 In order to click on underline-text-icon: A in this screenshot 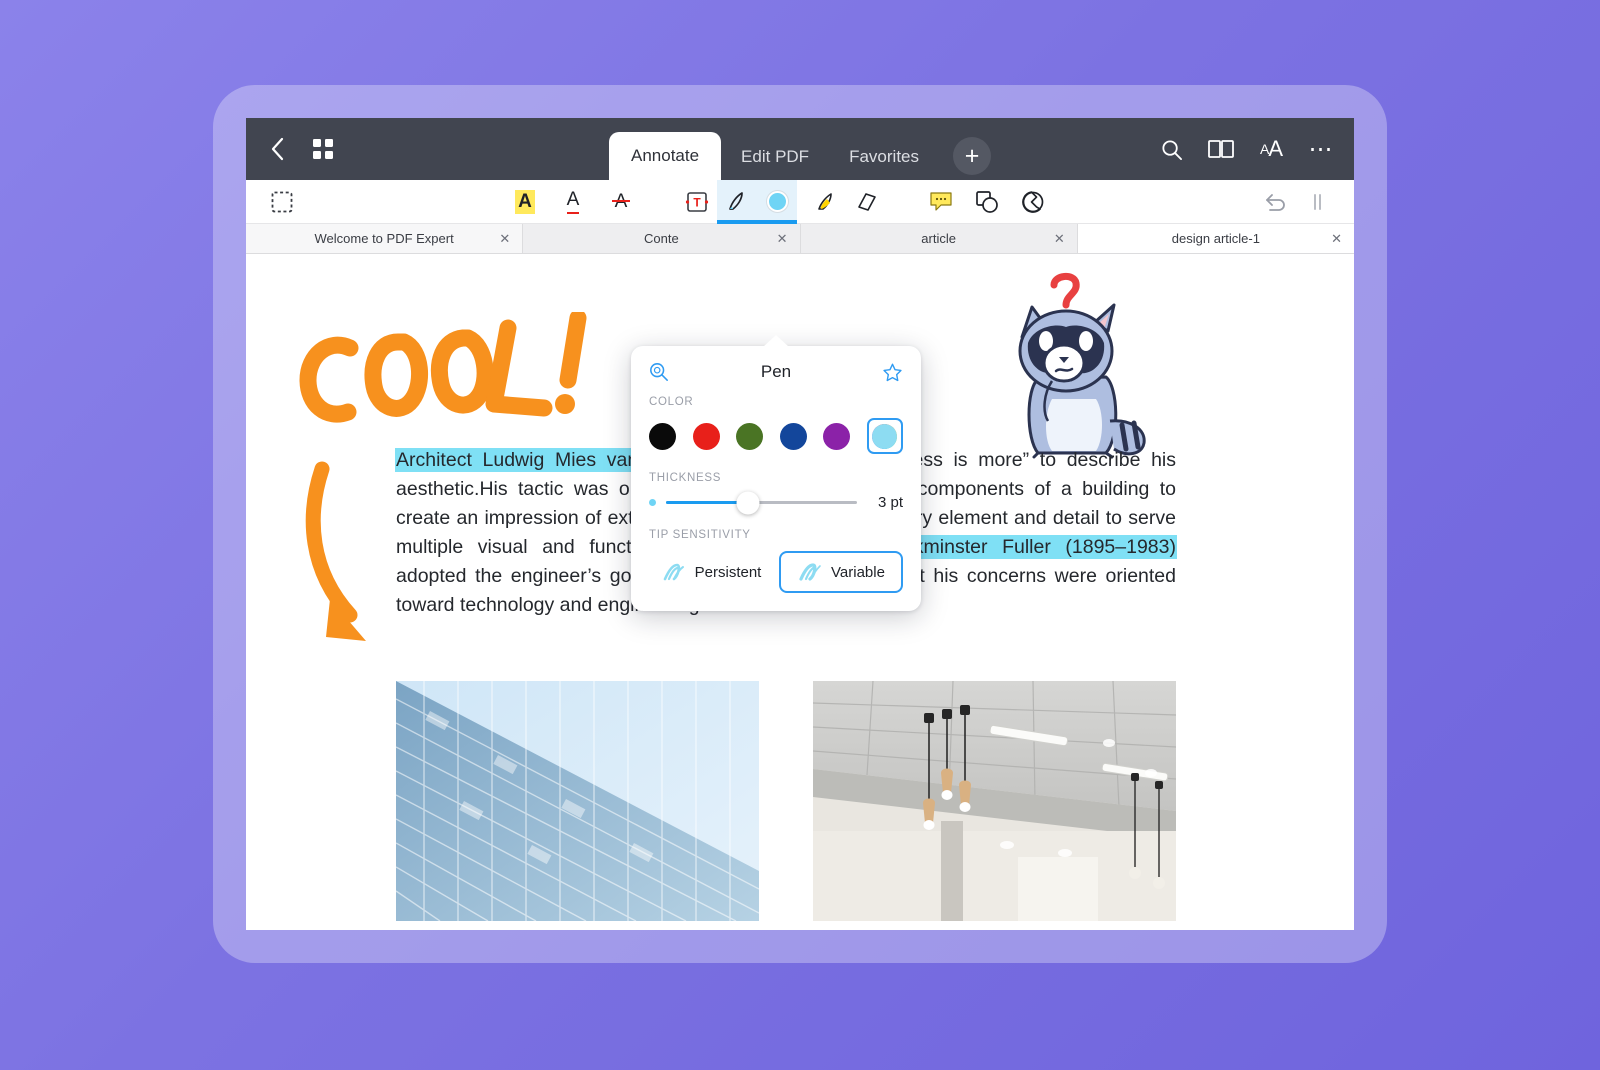, I will do `click(573, 202)`.